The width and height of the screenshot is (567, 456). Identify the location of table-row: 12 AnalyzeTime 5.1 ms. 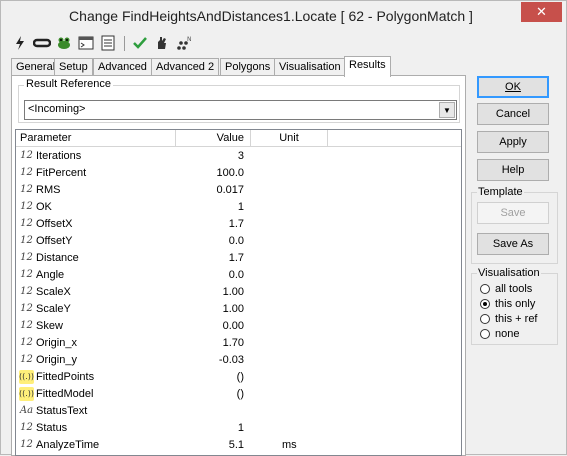
(238, 445).